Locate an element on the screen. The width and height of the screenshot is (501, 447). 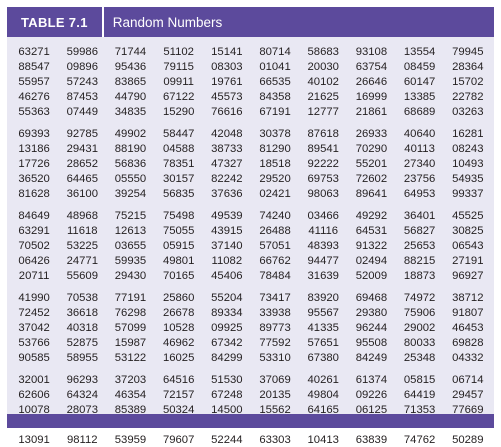
random-number-cell: 03466 is located at coordinates (323, 215).